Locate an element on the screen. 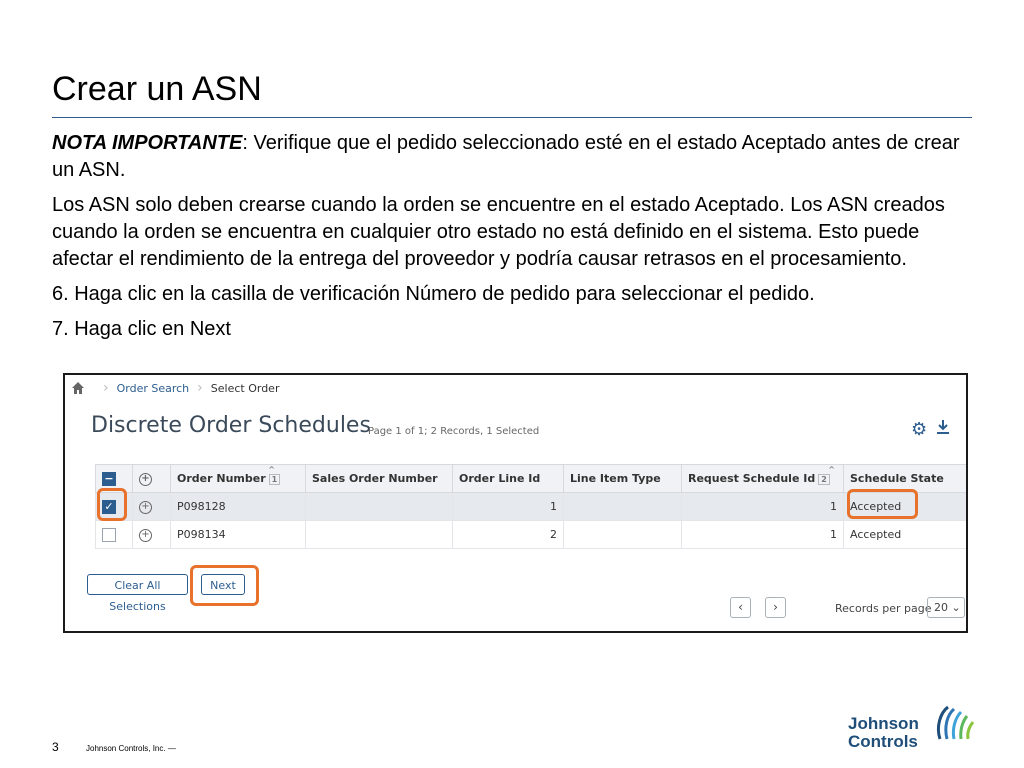 This screenshot has height=768, width=1024. footer-company: Johnson Controls, Inc. — is located at coordinates (131, 748).